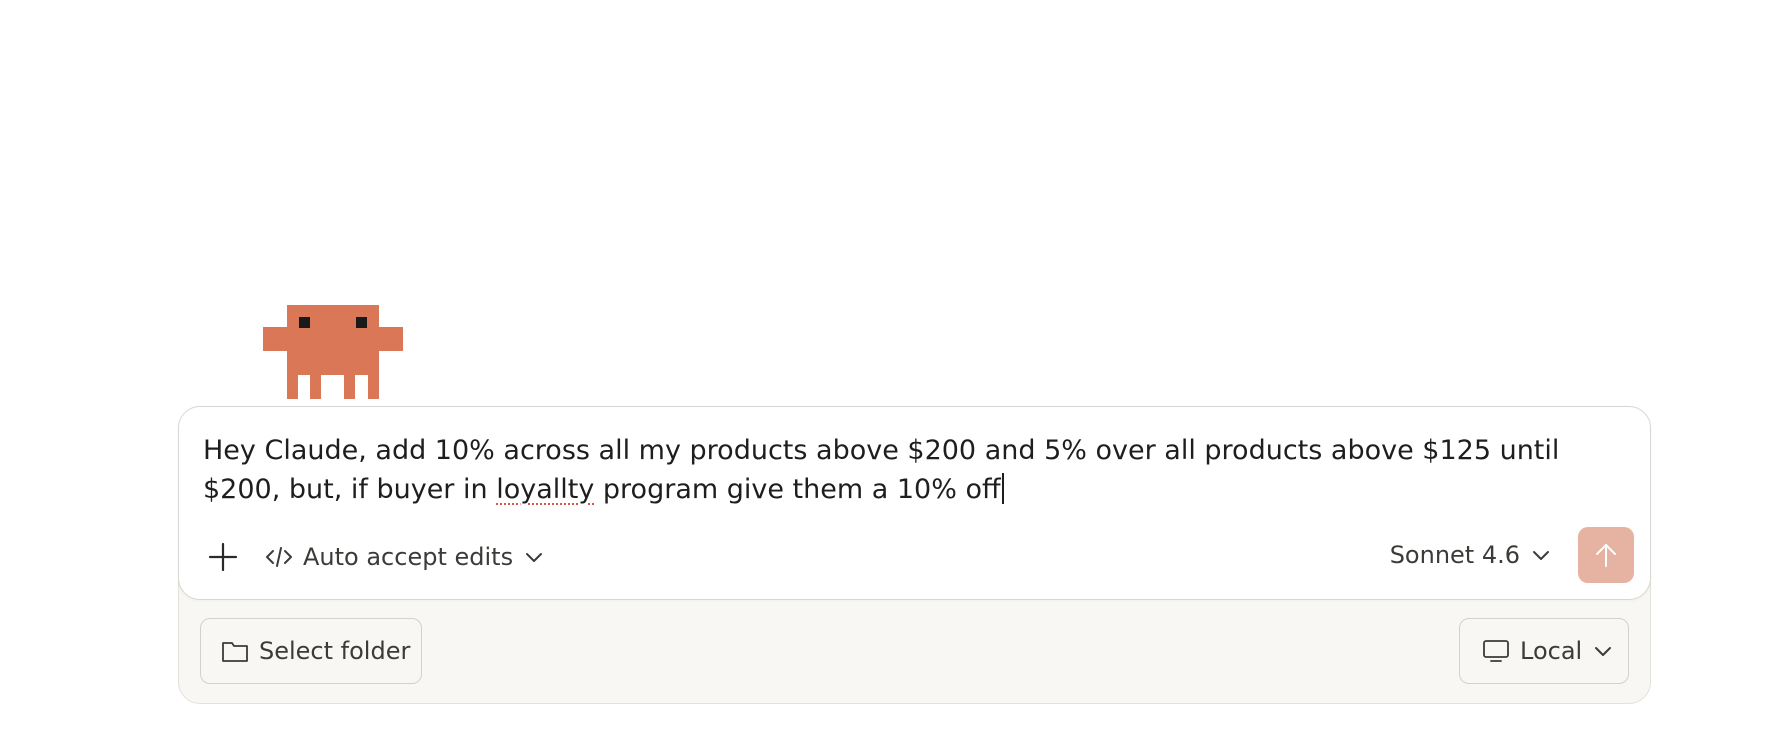 Image resolution: width=1788 pixels, height=744 pixels. I want to click on arrow-up-icon, so click(1606, 555).